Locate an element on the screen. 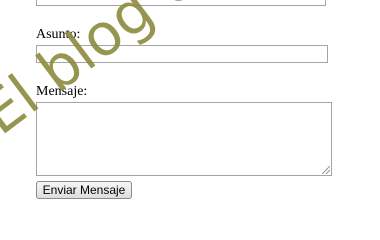 Image resolution: width=380 pixels, height=240 pixels. enviar-mensaje-button: Enviar Mensaje is located at coordinates (84, 190).